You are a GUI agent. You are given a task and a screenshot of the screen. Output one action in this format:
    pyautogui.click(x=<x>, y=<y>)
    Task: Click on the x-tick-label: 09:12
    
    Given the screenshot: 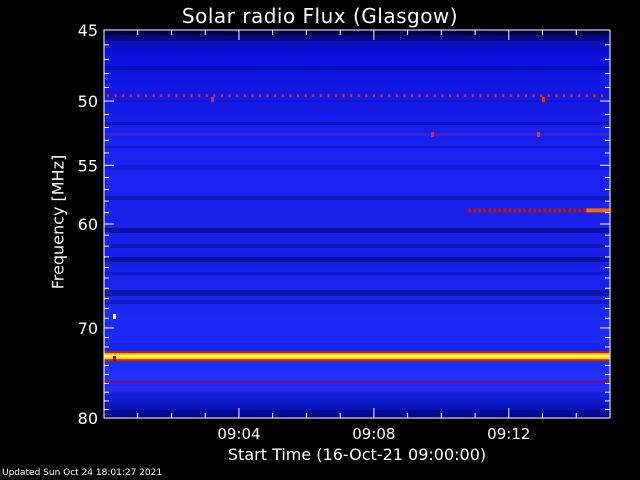 What is the action you would take?
    pyautogui.click(x=508, y=434)
    